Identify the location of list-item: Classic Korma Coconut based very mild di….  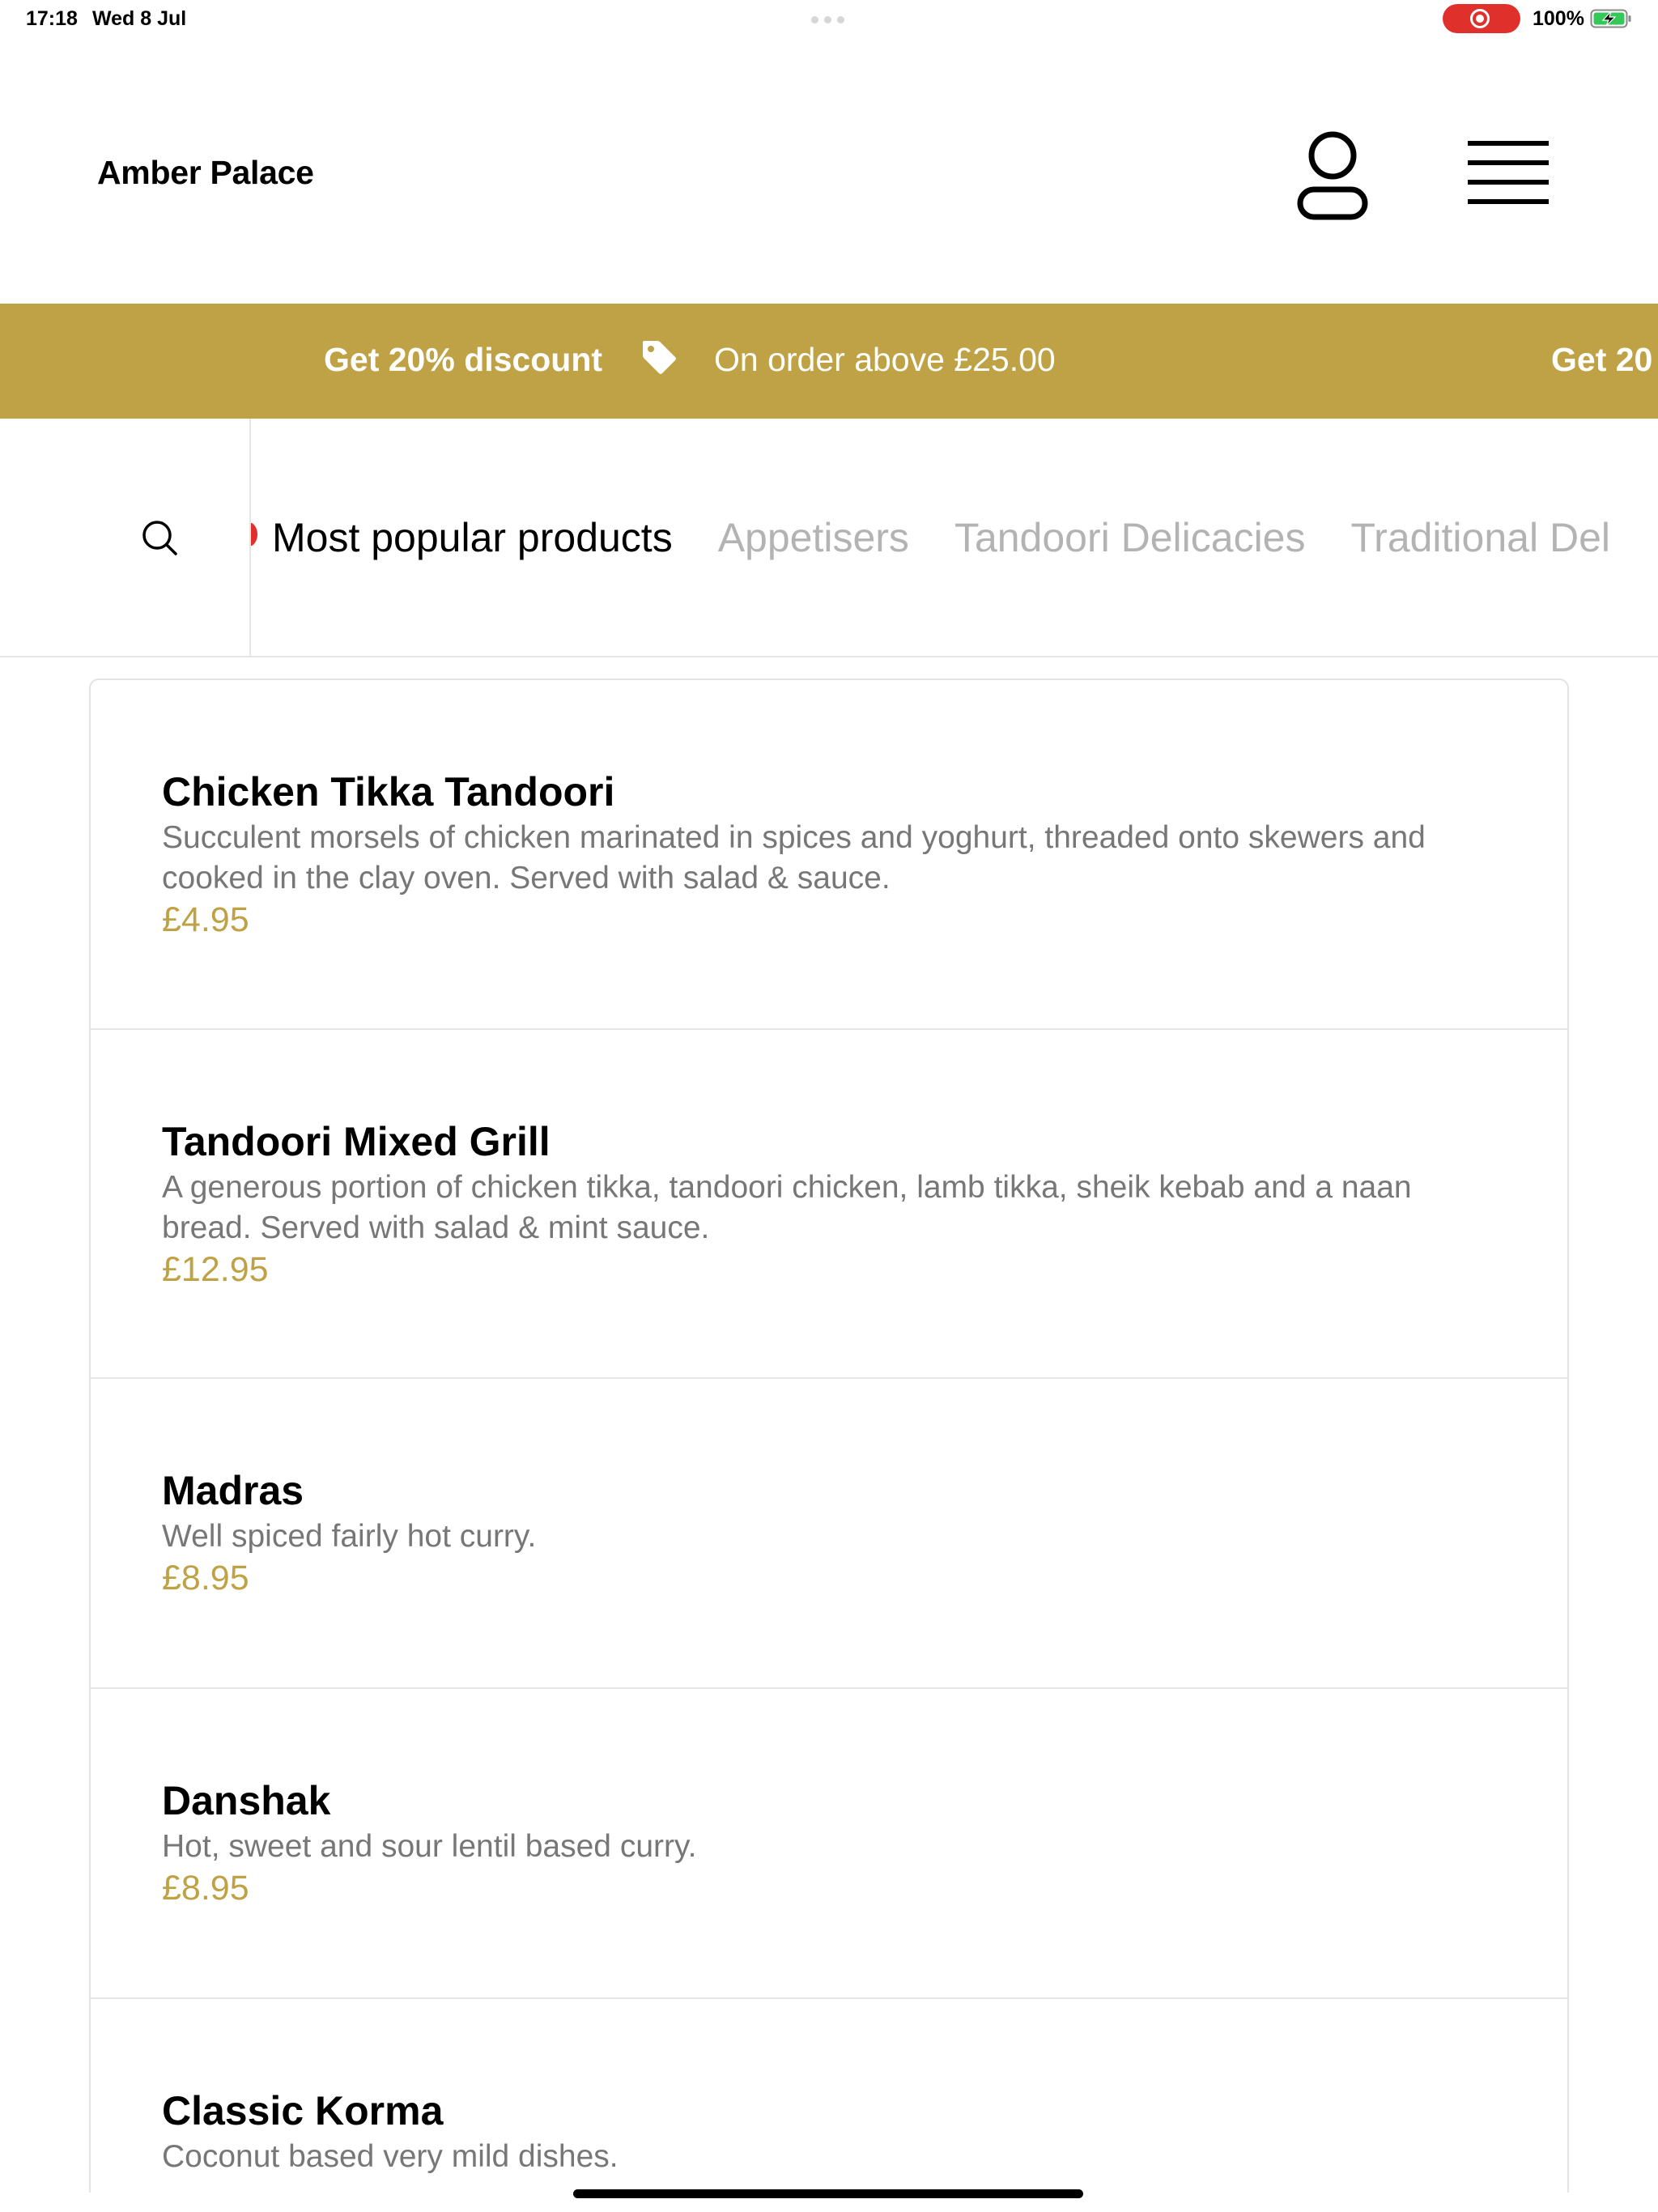
(829, 2096).